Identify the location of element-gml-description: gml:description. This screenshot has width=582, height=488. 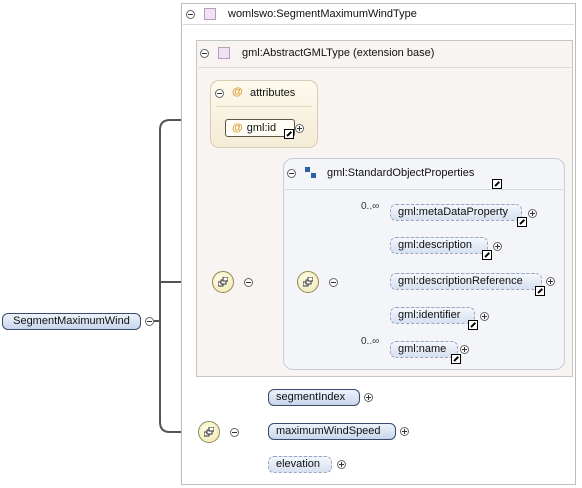
(439, 245).